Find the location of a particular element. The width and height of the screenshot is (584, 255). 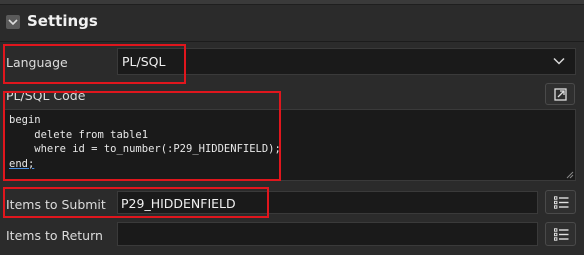

header-divider is located at coordinates (292, 41).